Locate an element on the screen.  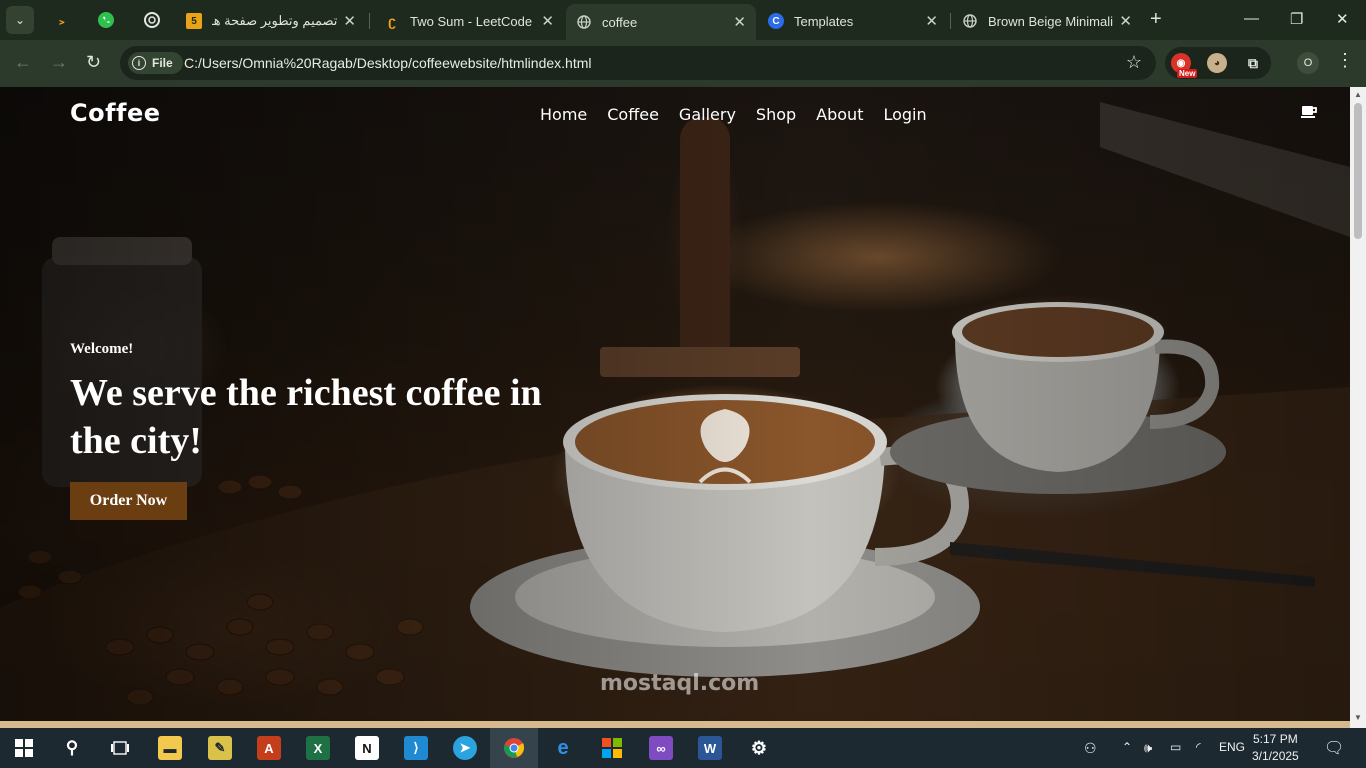
extensions-menu-button: ⧉ is located at coordinates (1253, 63).